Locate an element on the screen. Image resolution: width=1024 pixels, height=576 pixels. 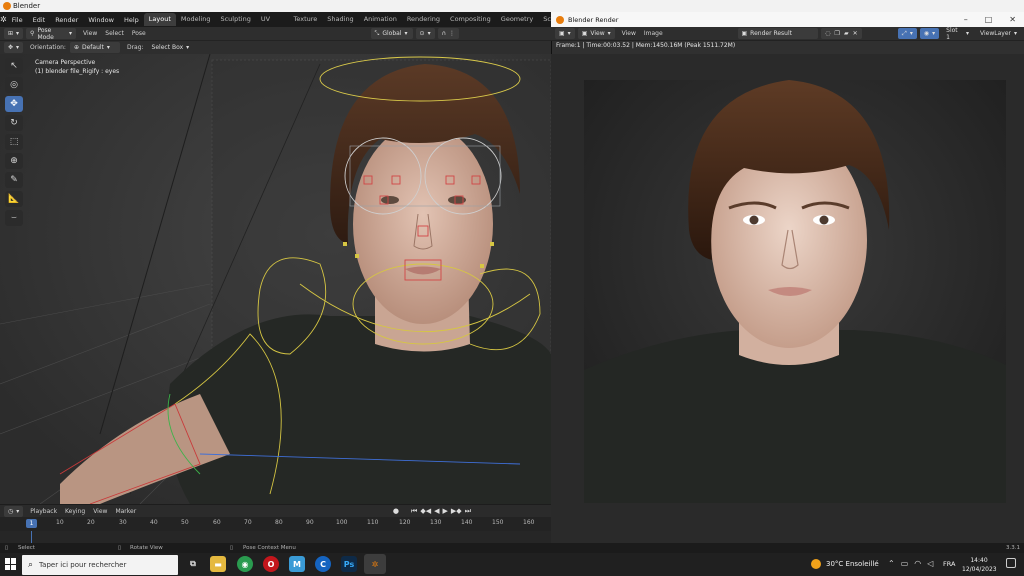
tab-uv-editing: UV Editing is located at coordinates (272, 24).